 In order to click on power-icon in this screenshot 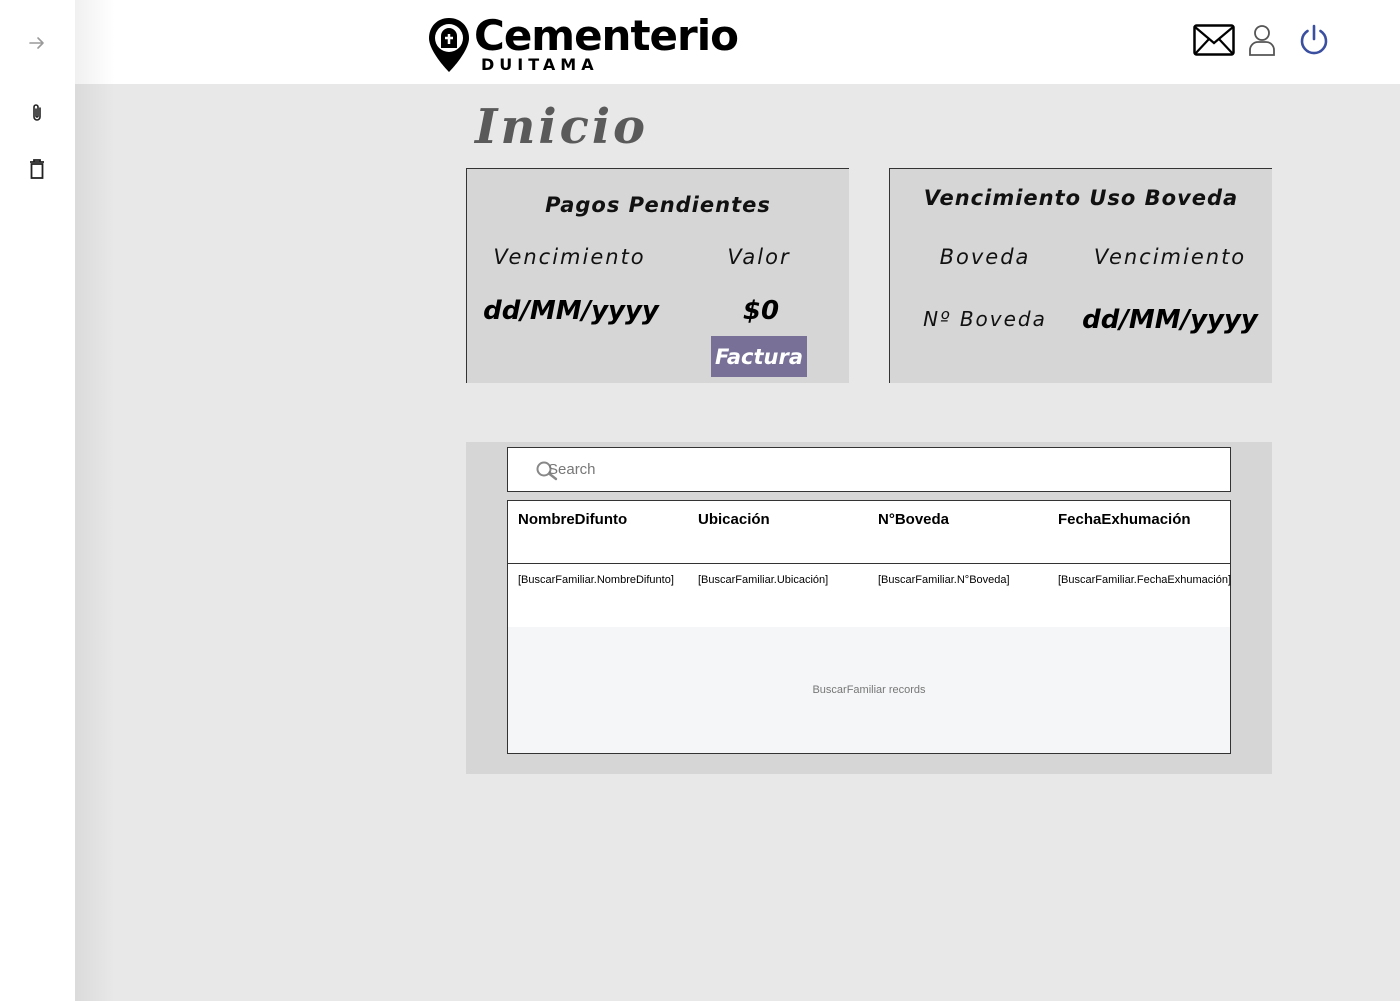, I will do `click(1314, 42)`.